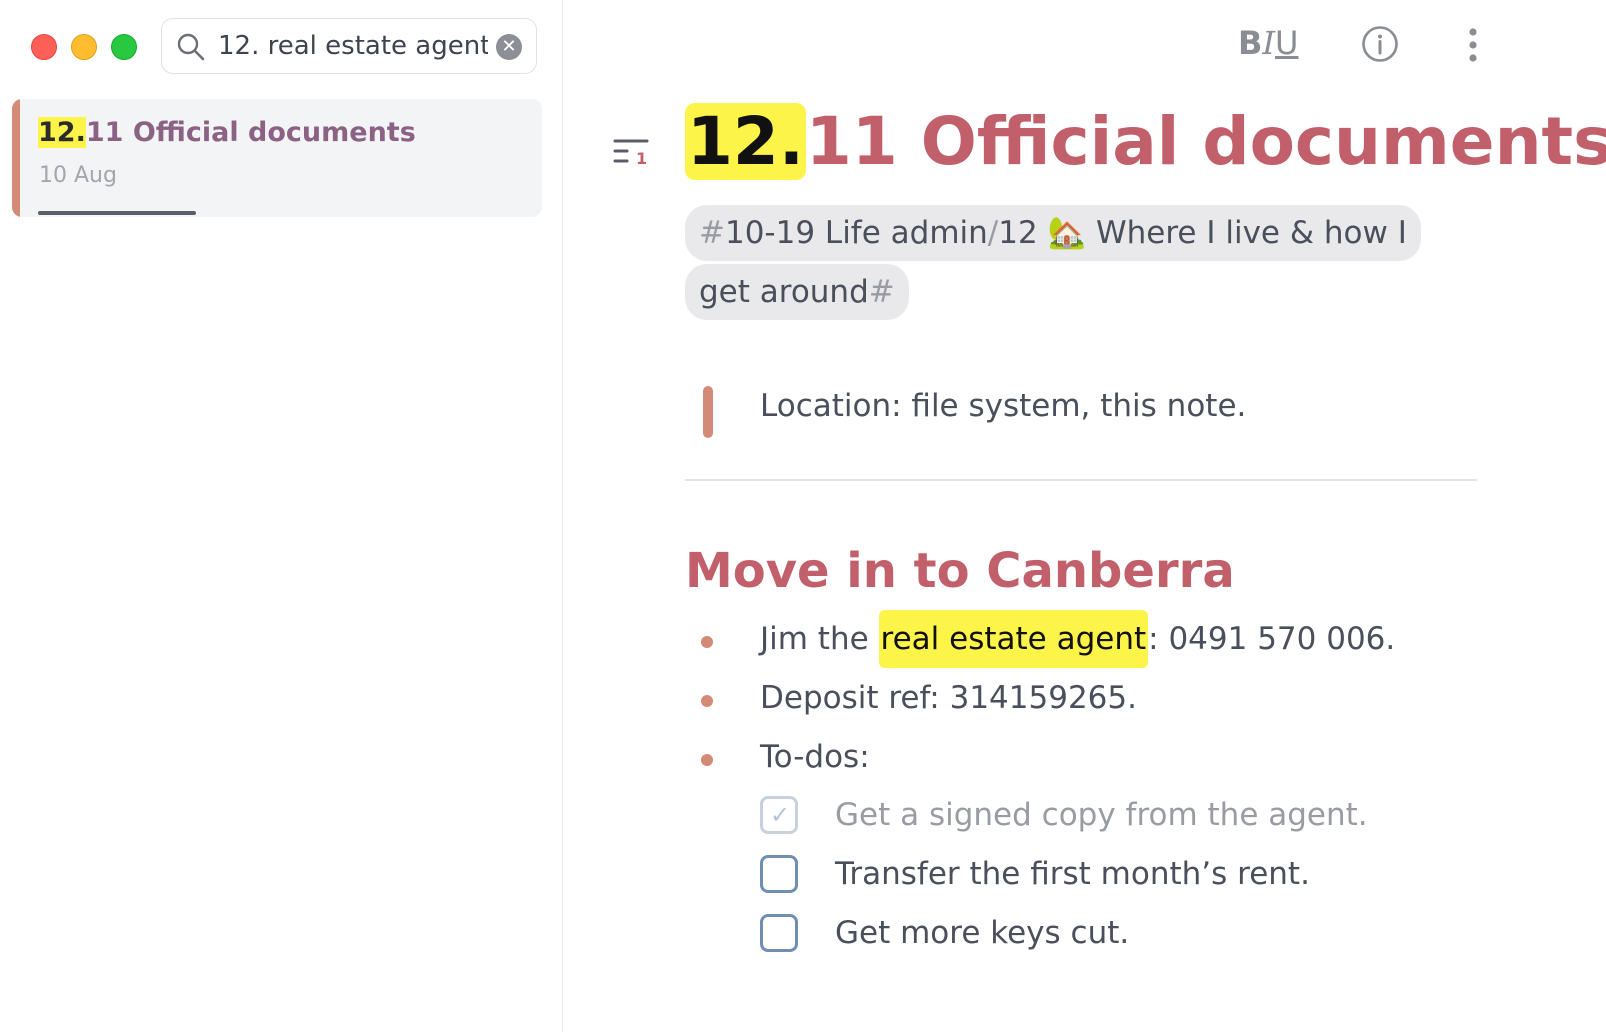 This screenshot has width=1606, height=1032. Describe the element at coordinates (708, 412) in the screenshot. I see `blockquote-bar` at that location.